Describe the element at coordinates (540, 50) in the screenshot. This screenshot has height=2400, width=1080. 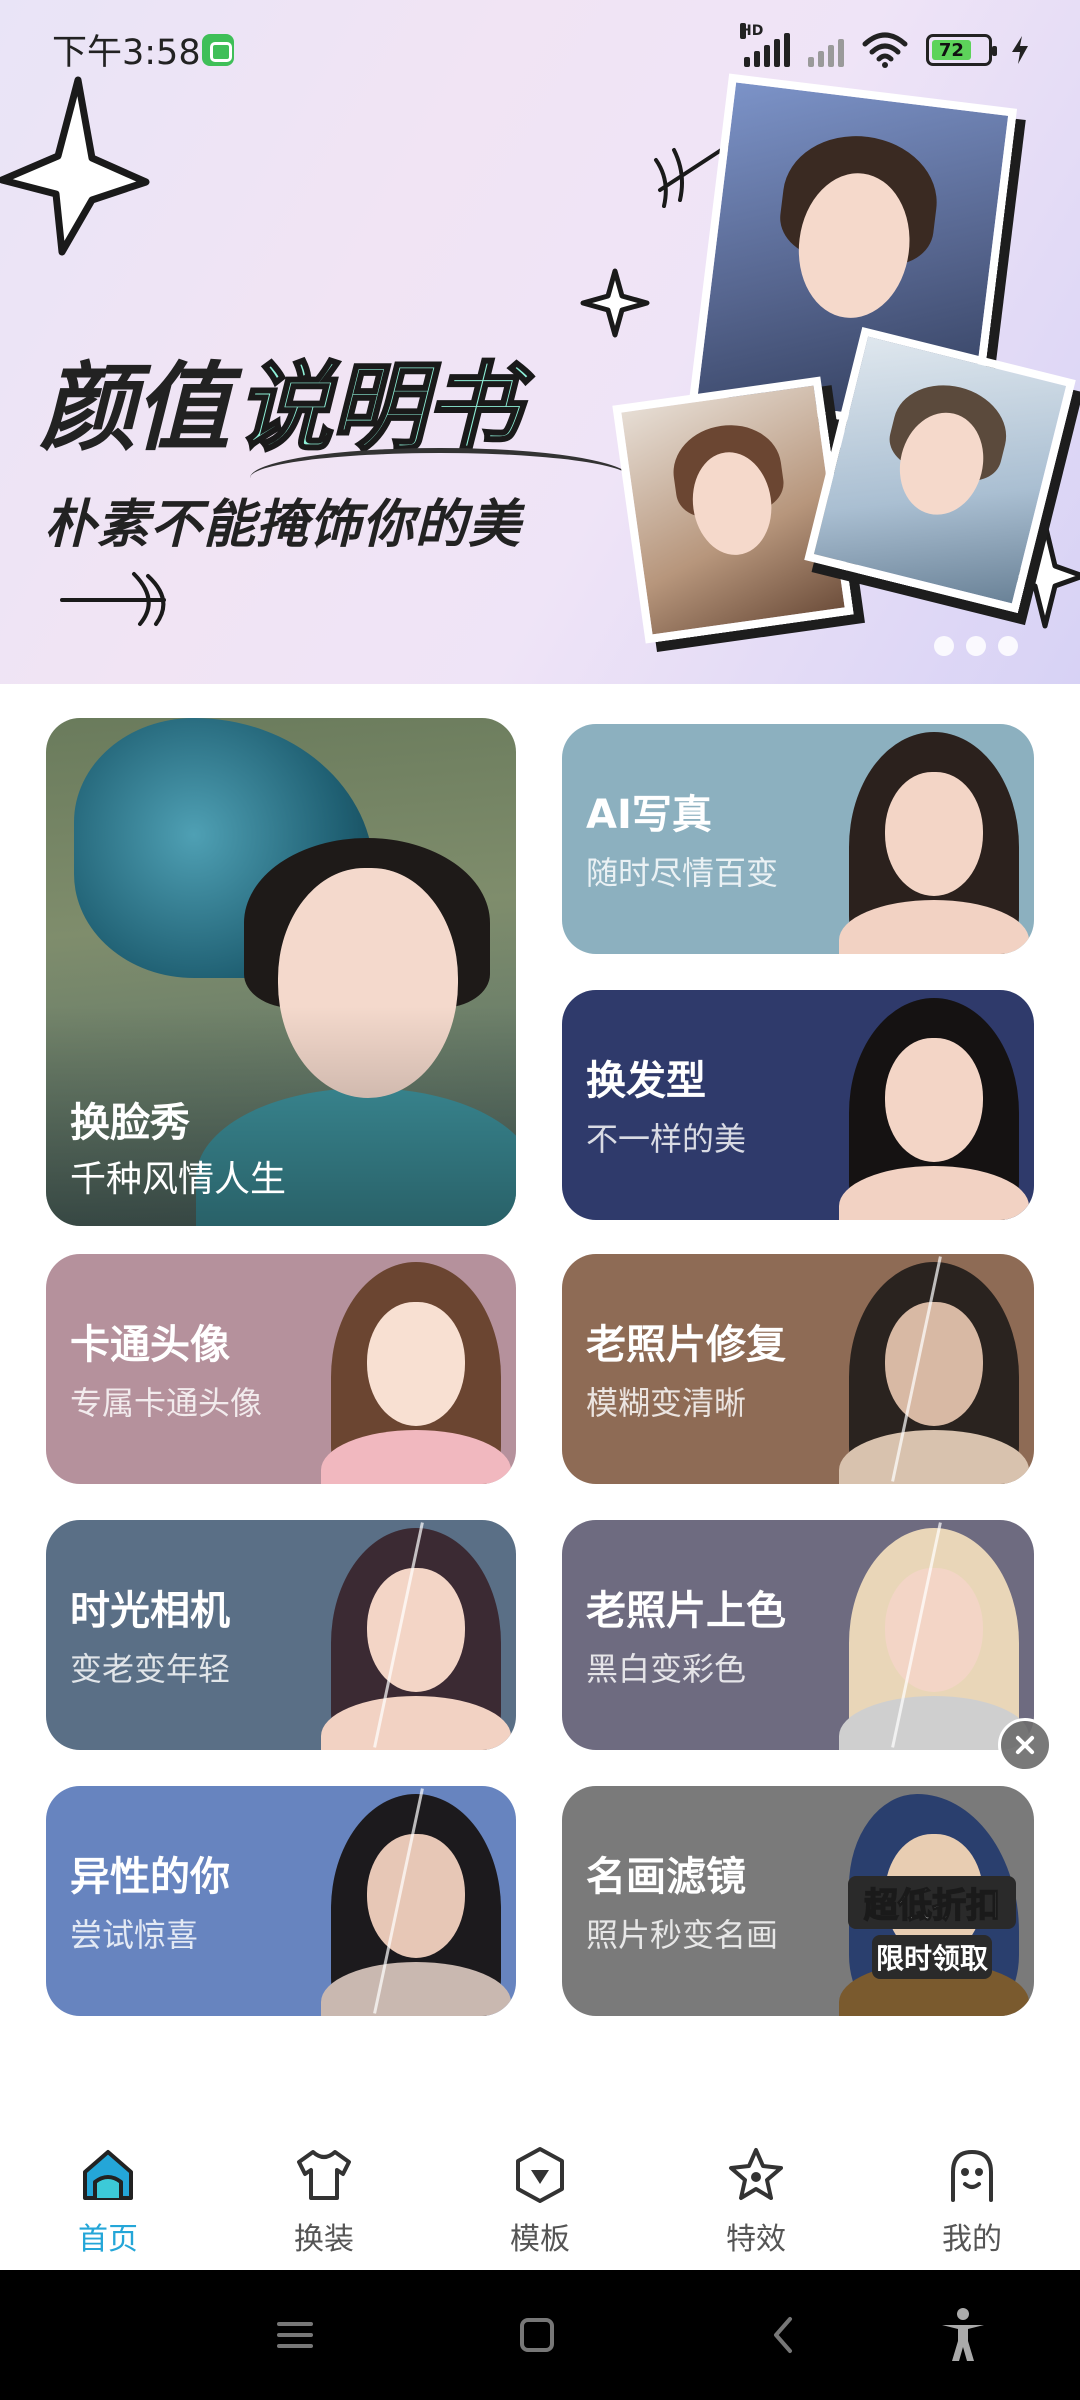
I see `status-bar: 下午3:58 HD 72` at that location.